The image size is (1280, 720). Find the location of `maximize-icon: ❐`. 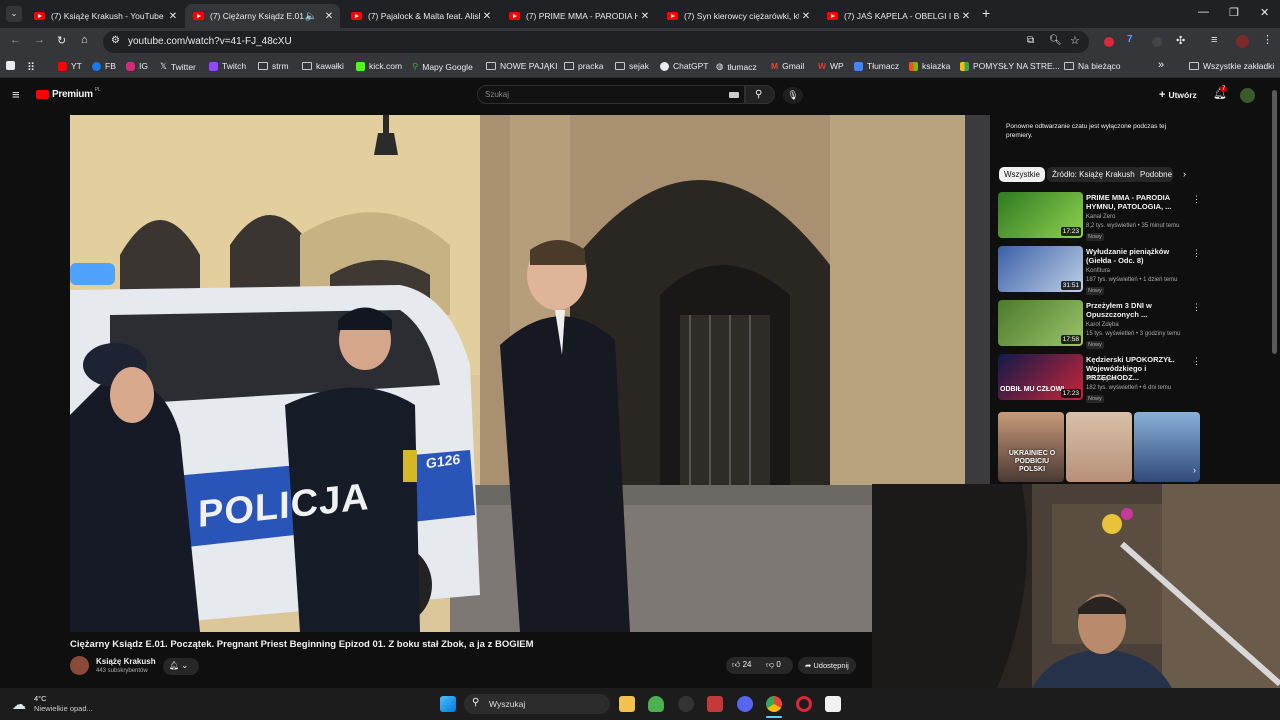

maximize-icon: ❐ is located at coordinates (1234, 12).